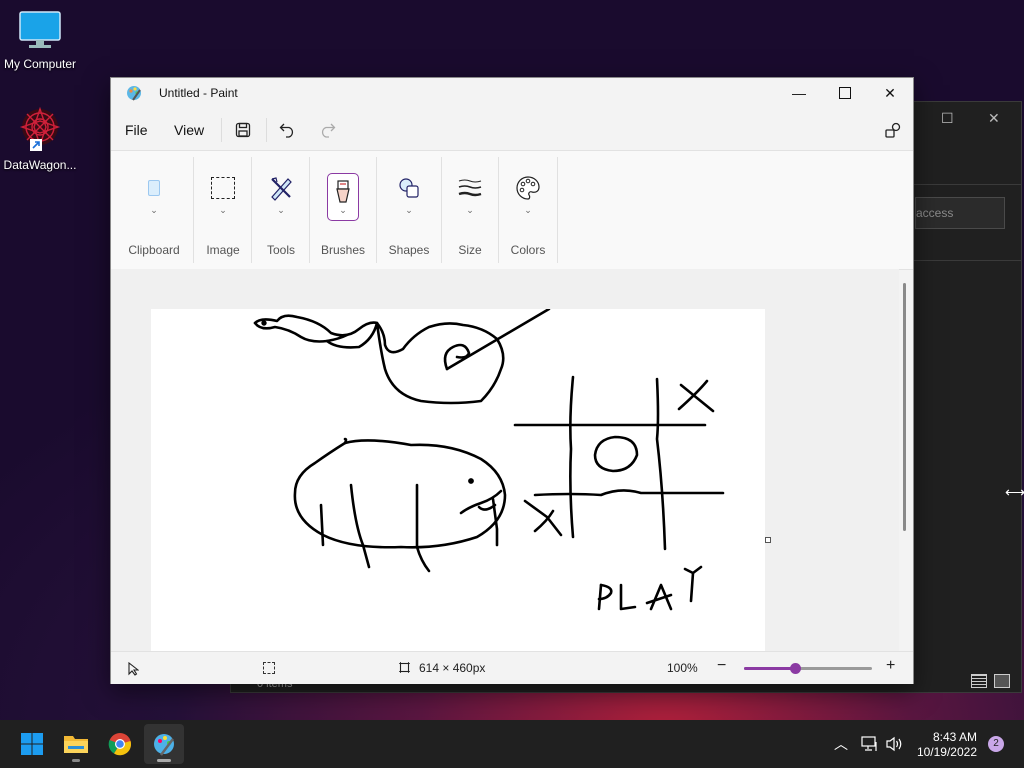 Image resolution: width=1024 pixels, height=768 pixels. I want to click on ribbon-group-label: Image, so click(223, 250).